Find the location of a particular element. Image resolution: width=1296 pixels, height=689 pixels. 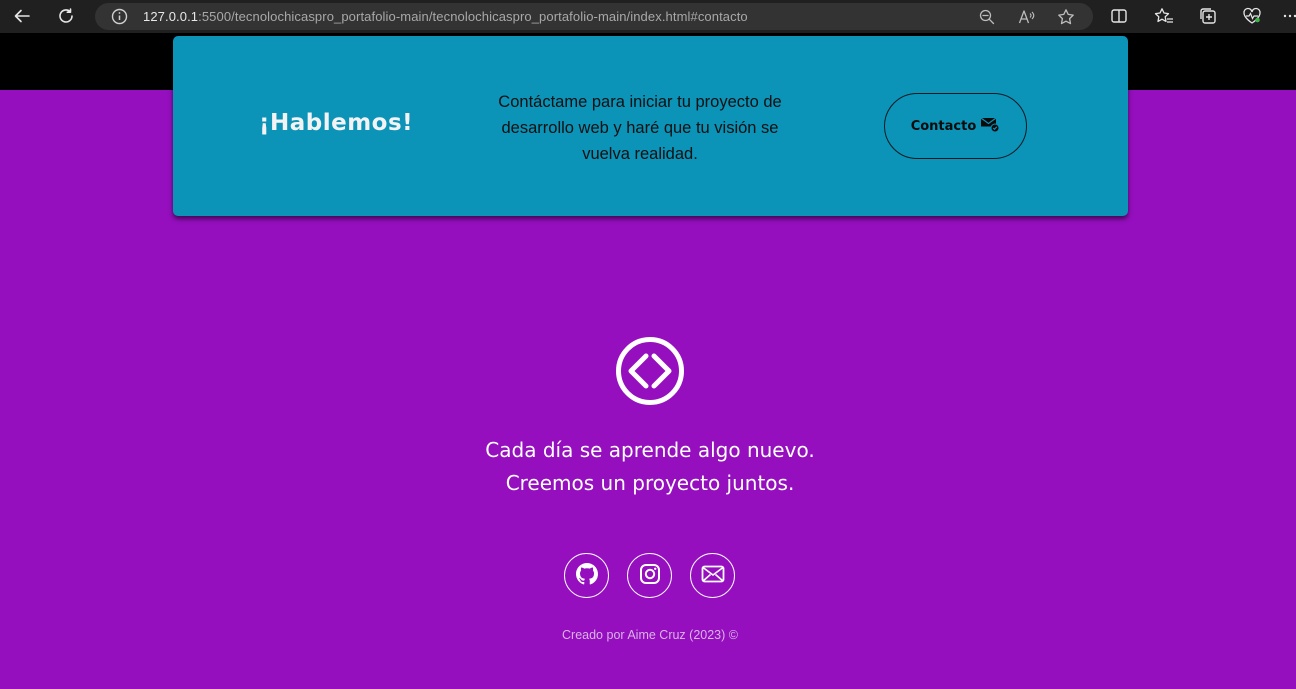

browser-essentials-icon is located at coordinates (1252, 16).